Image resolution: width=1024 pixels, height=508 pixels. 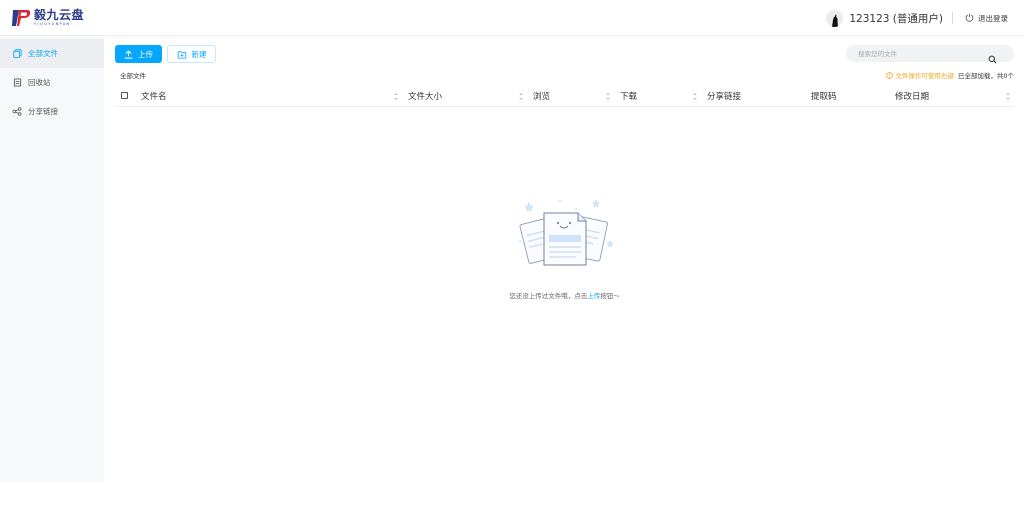 What do you see at coordinates (548, 296) in the screenshot?
I see `empty-text-before: 您还没上传过文件哦，点击` at bounding box center [548, 296].